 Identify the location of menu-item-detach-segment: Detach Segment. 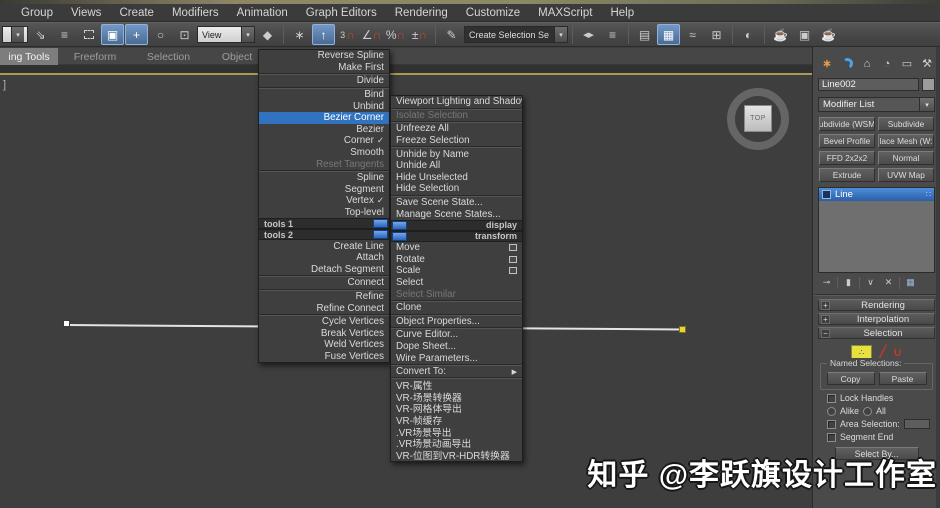
(324, 270).